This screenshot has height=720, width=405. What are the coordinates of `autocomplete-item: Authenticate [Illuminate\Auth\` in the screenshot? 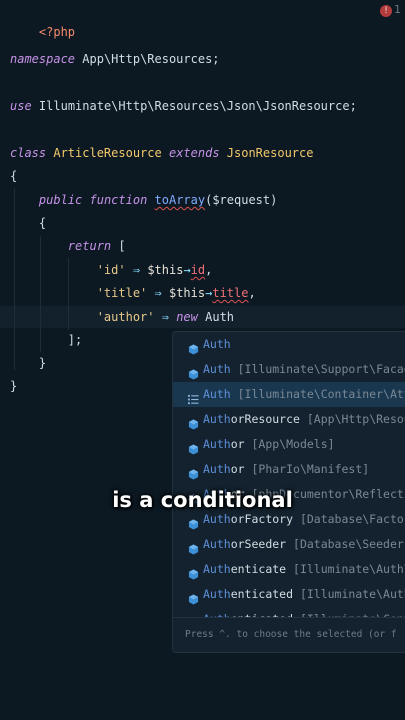 It's located at (289, 569).